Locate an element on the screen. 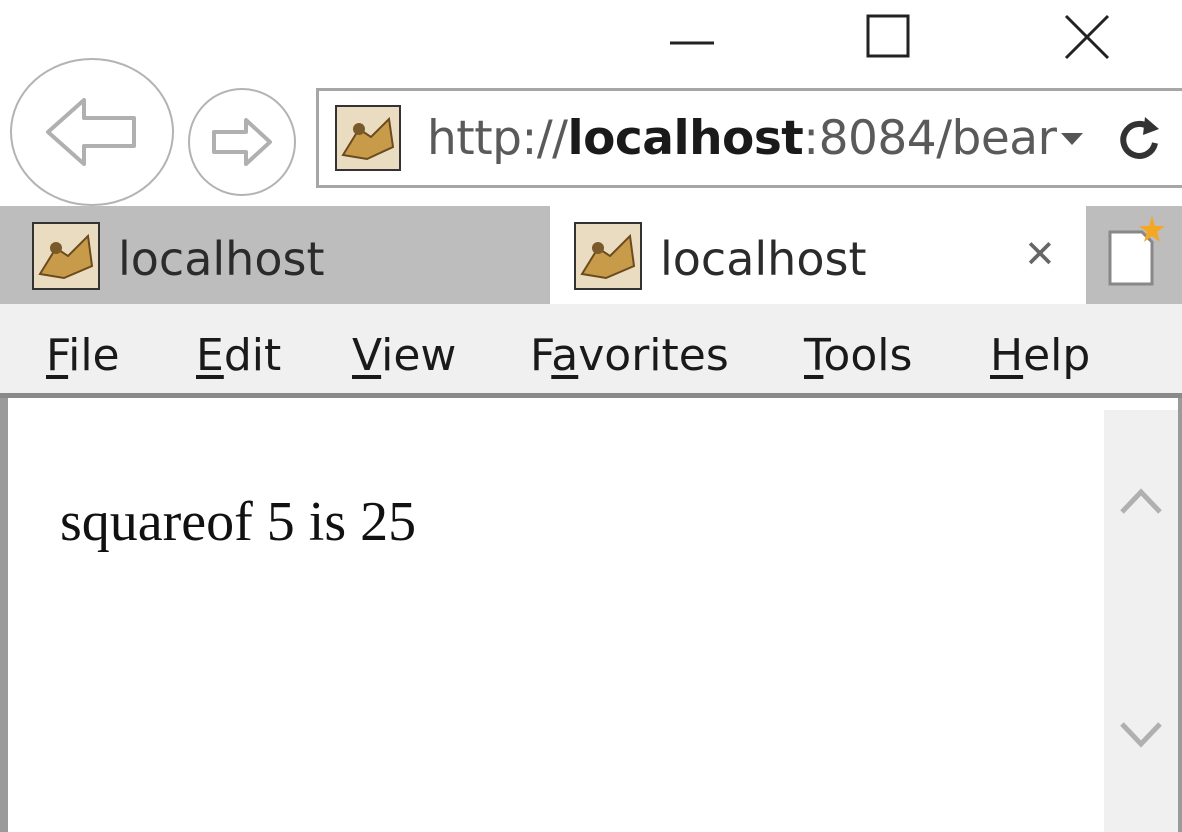 This screenshot has width=1182, height=832. scroll-up-button is located at coordinates (1141, 500).